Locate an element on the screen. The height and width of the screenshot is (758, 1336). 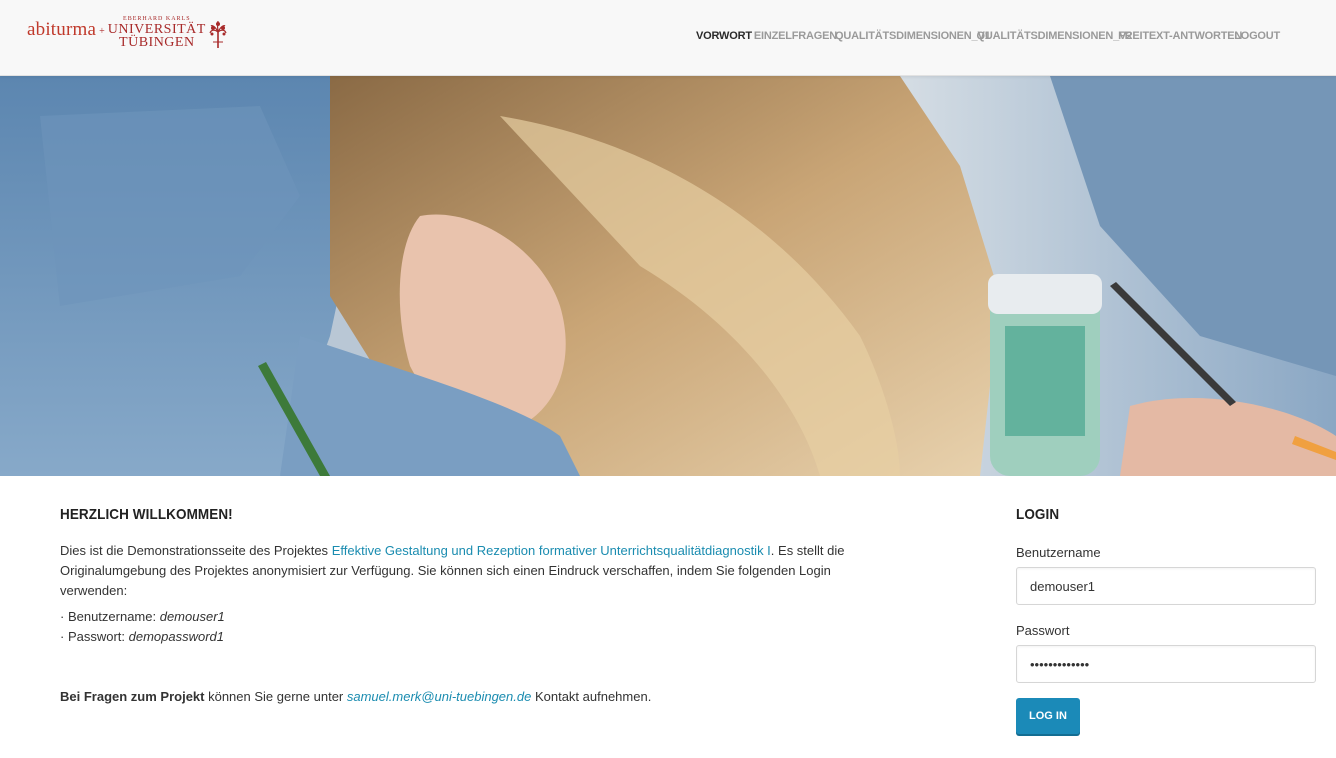
password-input is located at coordinates (1166, 664).